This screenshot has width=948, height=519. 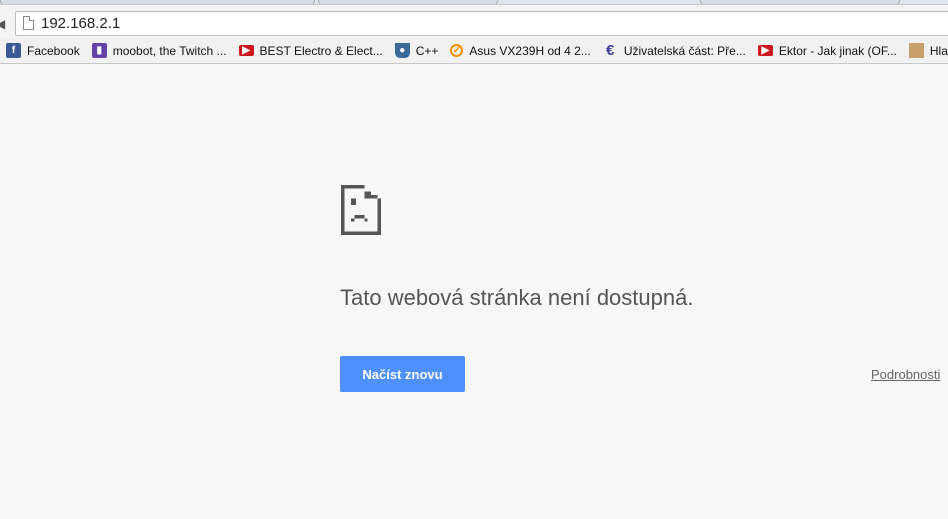 What do you see at coordinates (402, 374) in the screenshot?
I see `reload-button: Načíst znovu` at bounding box center [402, 374].